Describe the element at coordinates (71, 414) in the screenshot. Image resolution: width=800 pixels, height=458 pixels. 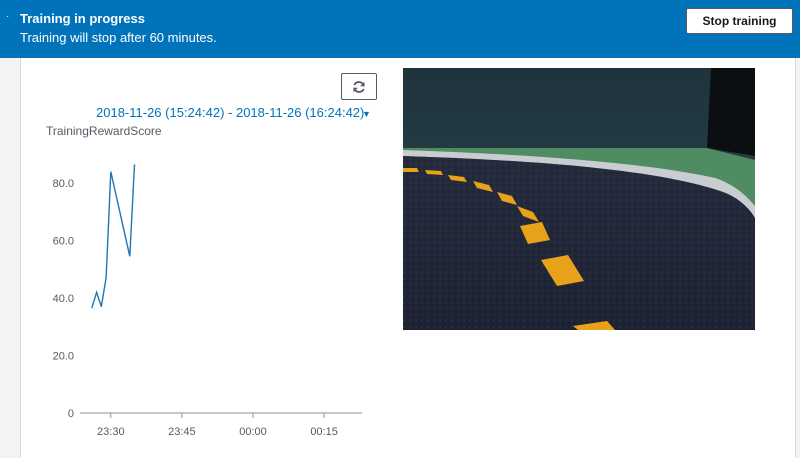
I see `y-tick-label: 0` at that location.